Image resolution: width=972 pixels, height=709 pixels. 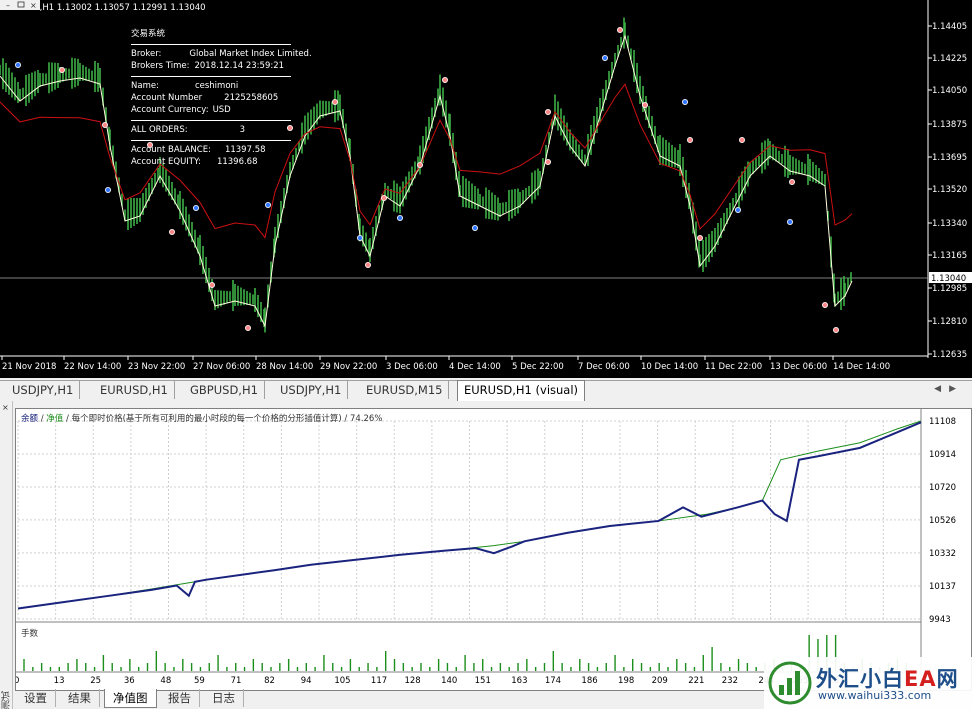 I want to click on time-tick-label: 13 Dec 06:00, so click(x=798, y=367).